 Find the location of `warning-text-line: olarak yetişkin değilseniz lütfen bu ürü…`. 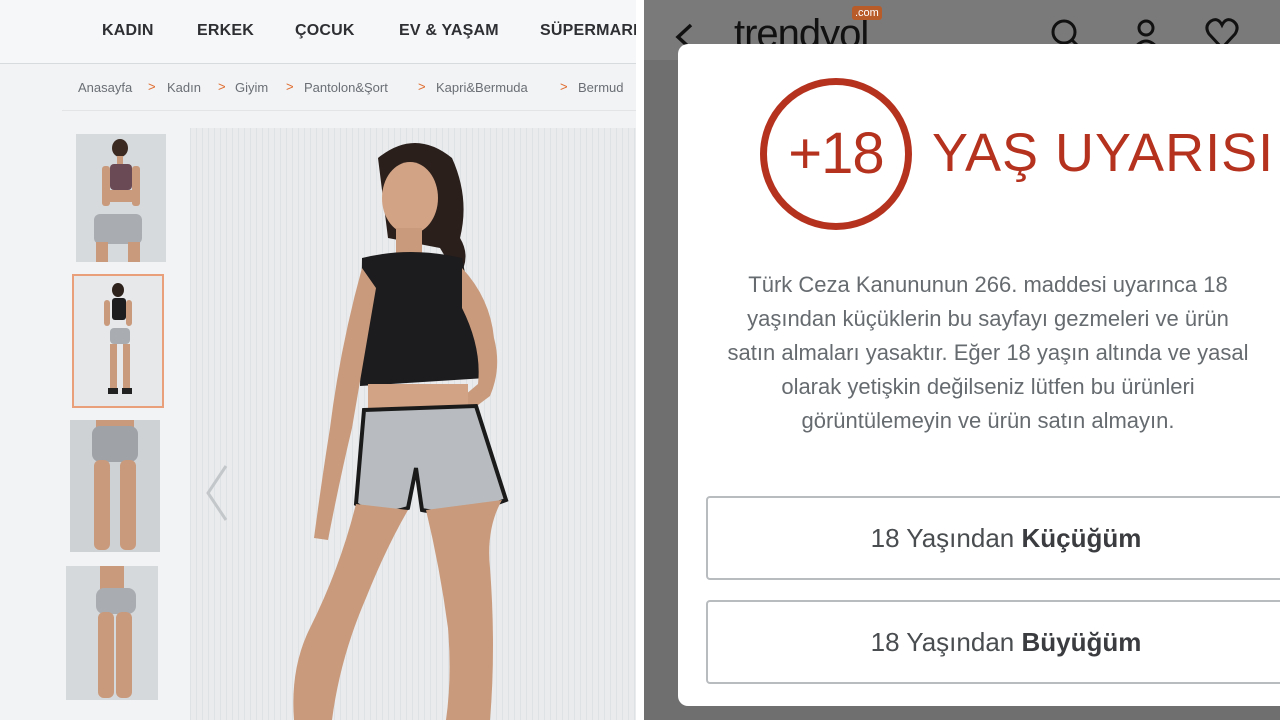

warning-text-line: olarak yetişkin değilseniz lütfen bu ürü… is located at coordinates (988, 386).